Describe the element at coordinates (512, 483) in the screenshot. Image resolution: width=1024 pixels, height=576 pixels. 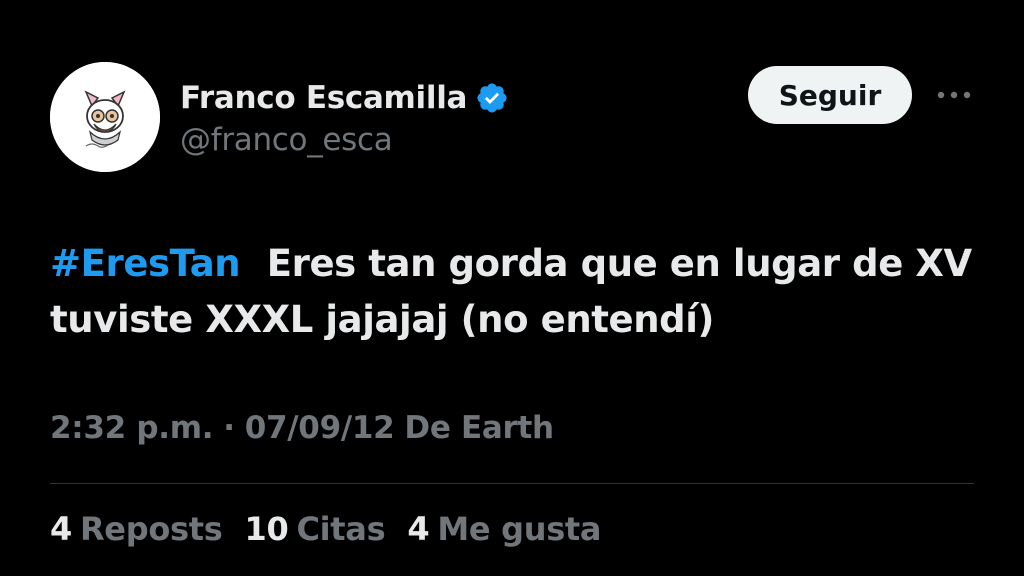
I see `divider` at that location.